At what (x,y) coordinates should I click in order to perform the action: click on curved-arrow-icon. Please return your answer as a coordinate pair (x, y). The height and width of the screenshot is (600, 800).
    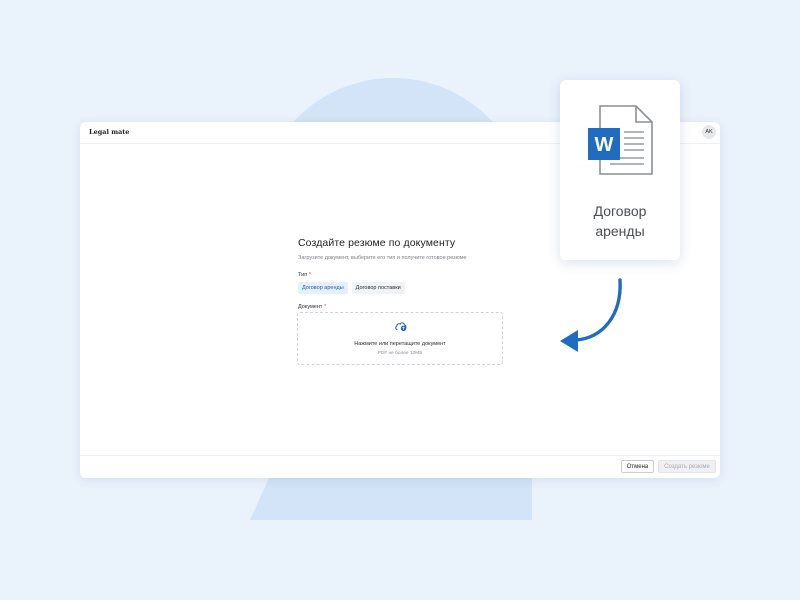
    Looking at the image, I should click on (591, 315).